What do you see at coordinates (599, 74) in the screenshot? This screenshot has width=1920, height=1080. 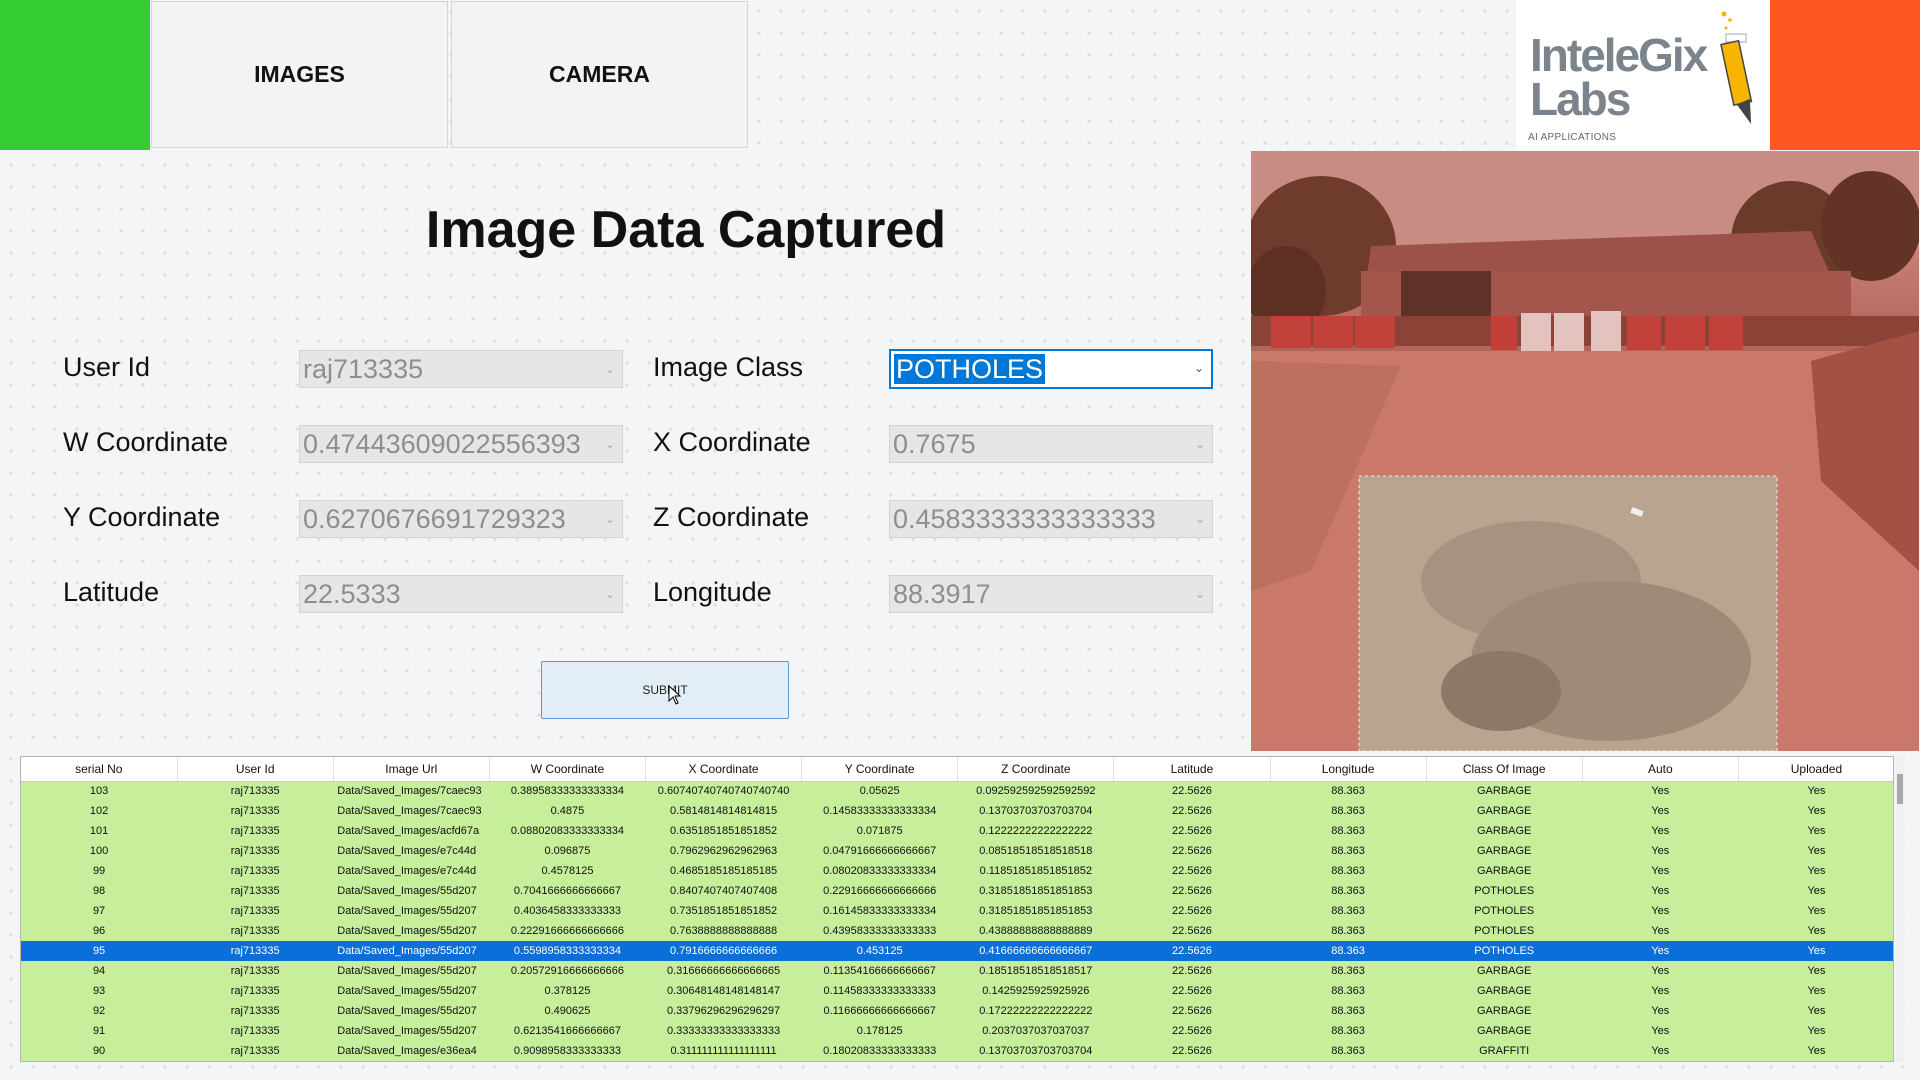 I see `camera-nav-button: CAMERA` at bounding box center [599, 74].